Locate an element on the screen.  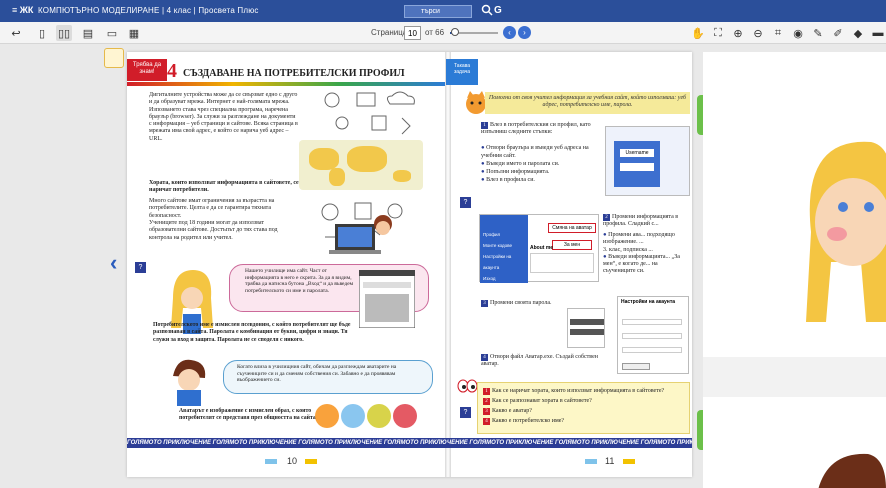
internet-icons-illustration is located at coordinates (369, 113).